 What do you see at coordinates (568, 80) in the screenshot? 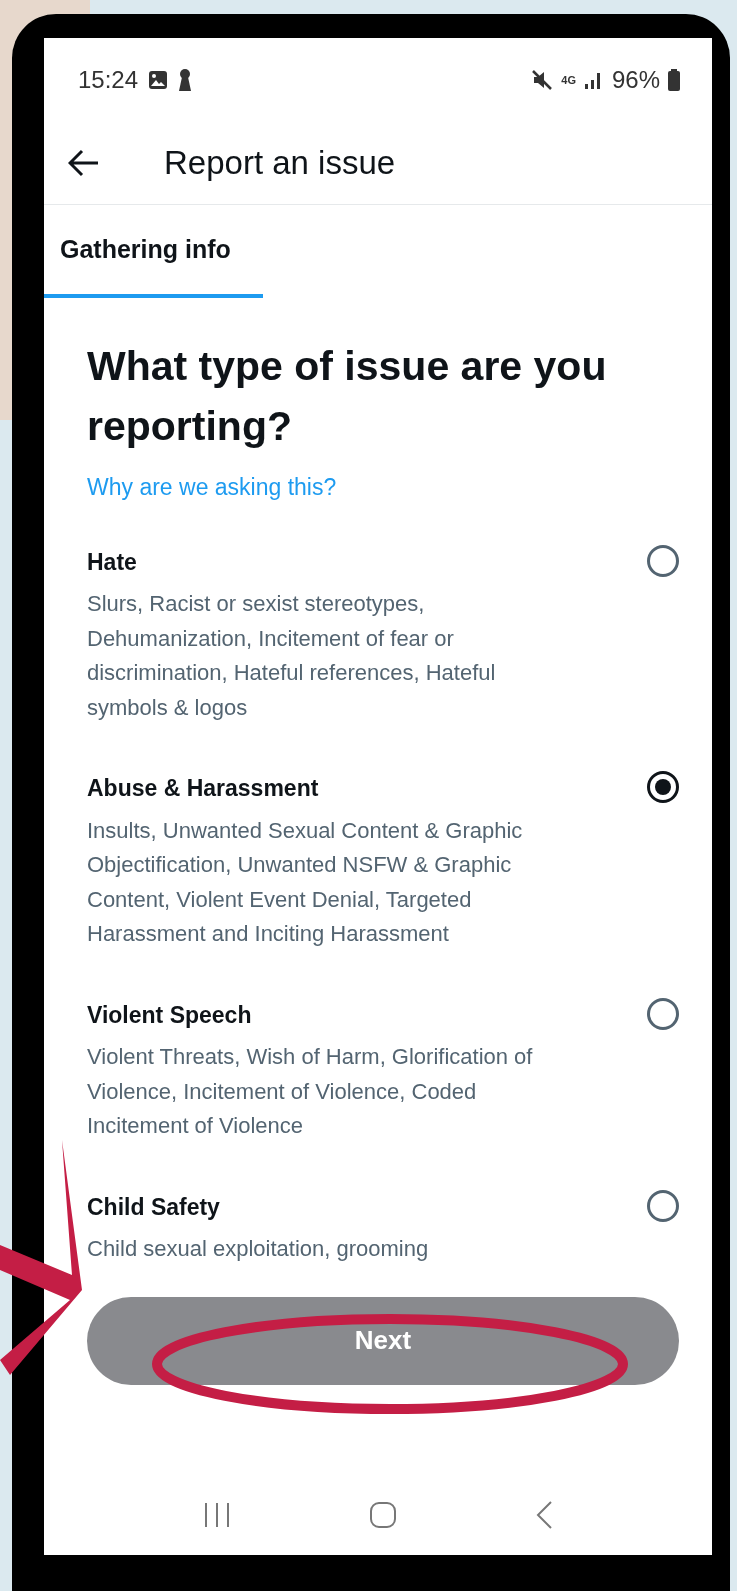
I see `network-label: 4G` at bounding box center [568, 80].